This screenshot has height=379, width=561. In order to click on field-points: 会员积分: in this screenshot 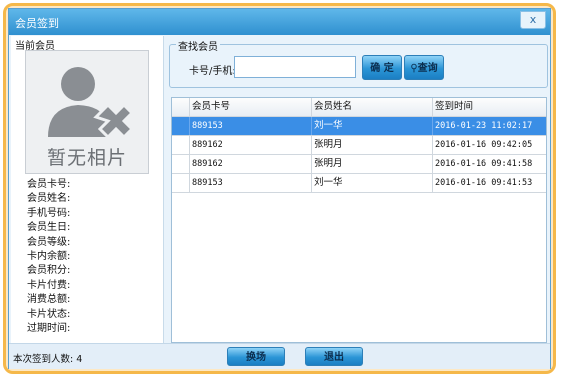, I will do `click(49, 271)`.